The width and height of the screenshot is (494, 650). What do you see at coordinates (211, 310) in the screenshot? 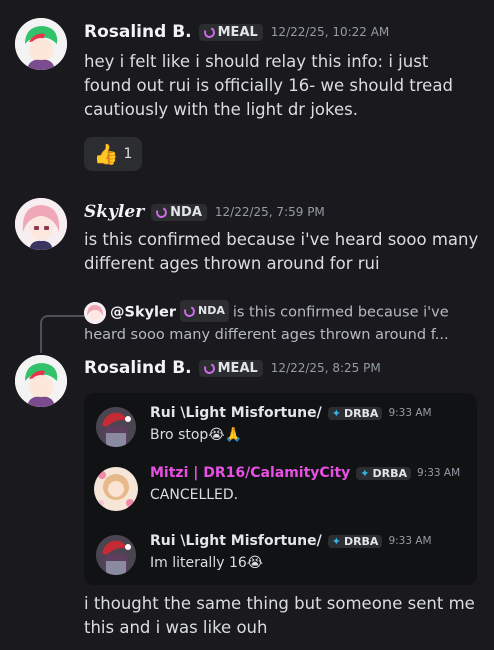
I see `reply-tag-label: NDA` at bounding box center [211, 310].